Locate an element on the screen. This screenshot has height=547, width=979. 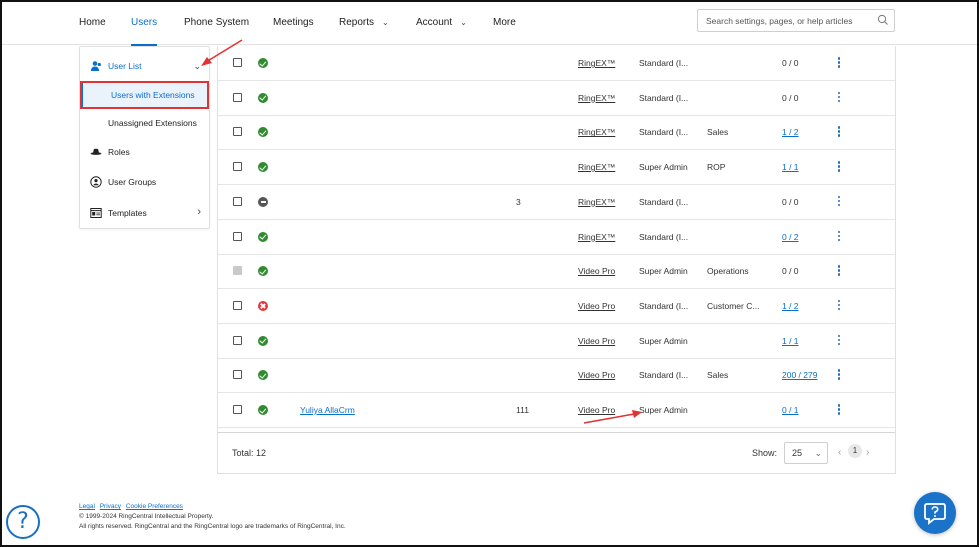
sidebar-item-label: Templates is located at coordinates (127, 213).